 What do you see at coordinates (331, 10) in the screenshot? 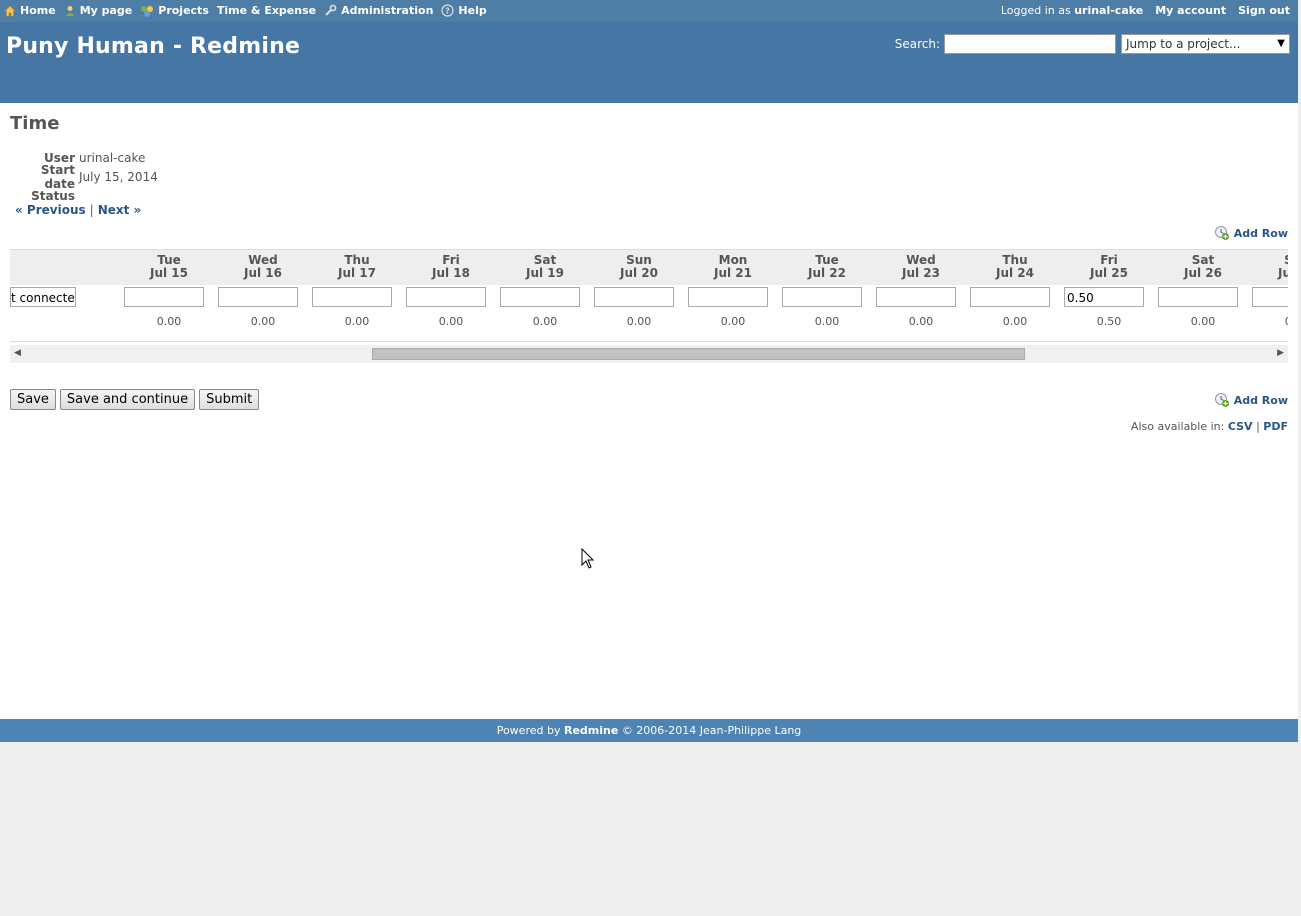
I see `wrench-icon` at bounding box center [331, 10].